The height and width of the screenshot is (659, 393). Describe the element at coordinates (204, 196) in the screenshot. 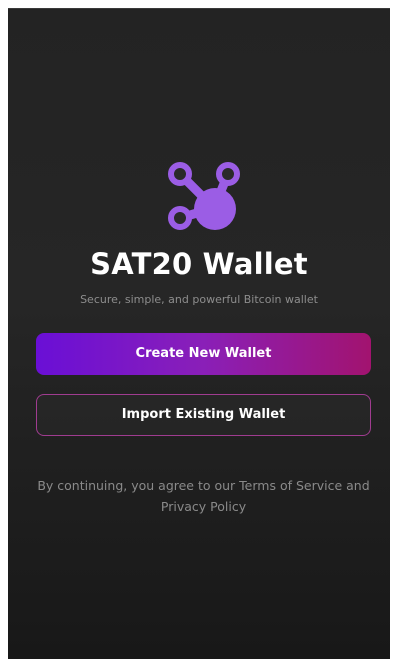

I see `sat20-logo-icon` at that location.